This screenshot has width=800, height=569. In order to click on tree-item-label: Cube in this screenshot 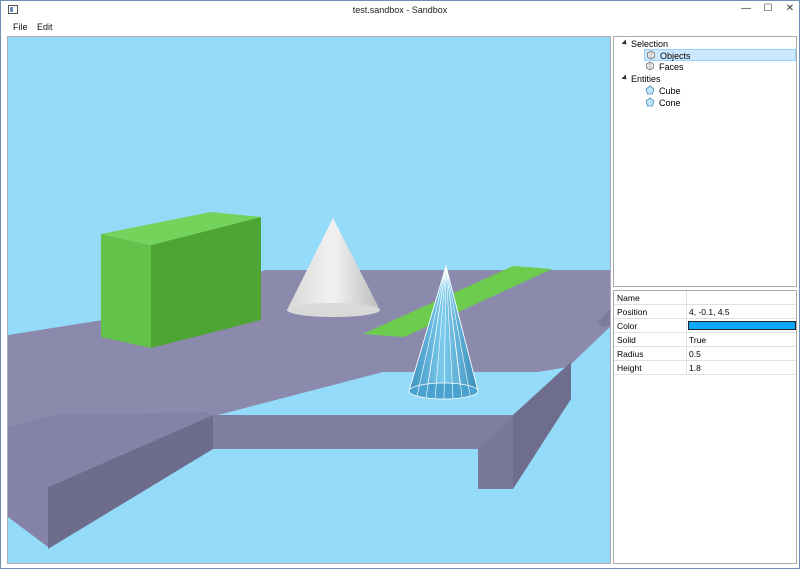, I will do `click(670, 91)`.